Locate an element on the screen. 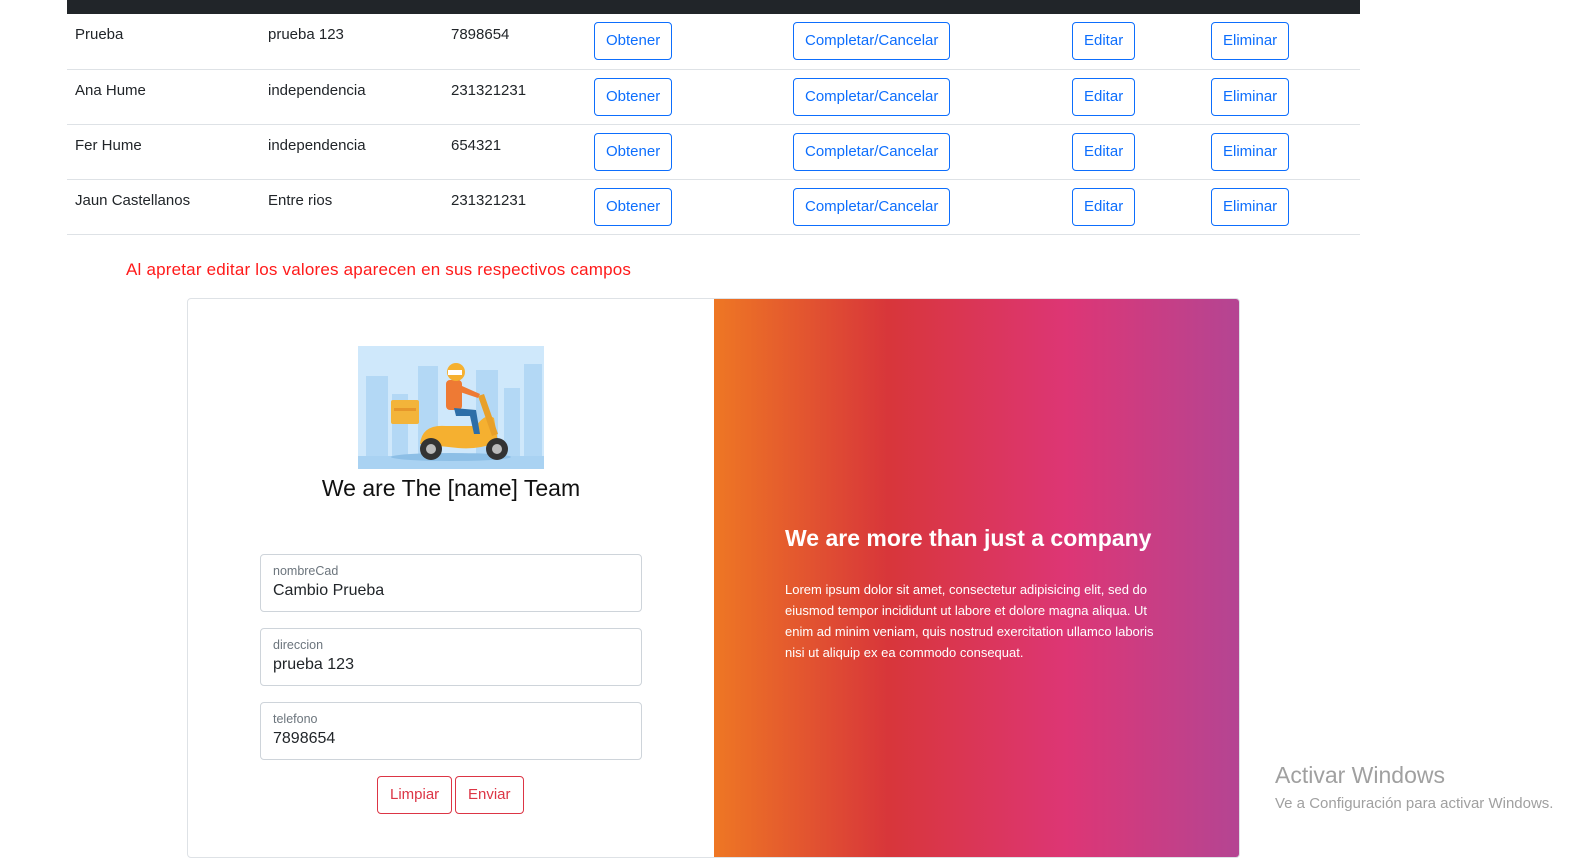 The image size is (1571, 858). cell-nombre: Ana Hume is located at coordinates (167, 97).